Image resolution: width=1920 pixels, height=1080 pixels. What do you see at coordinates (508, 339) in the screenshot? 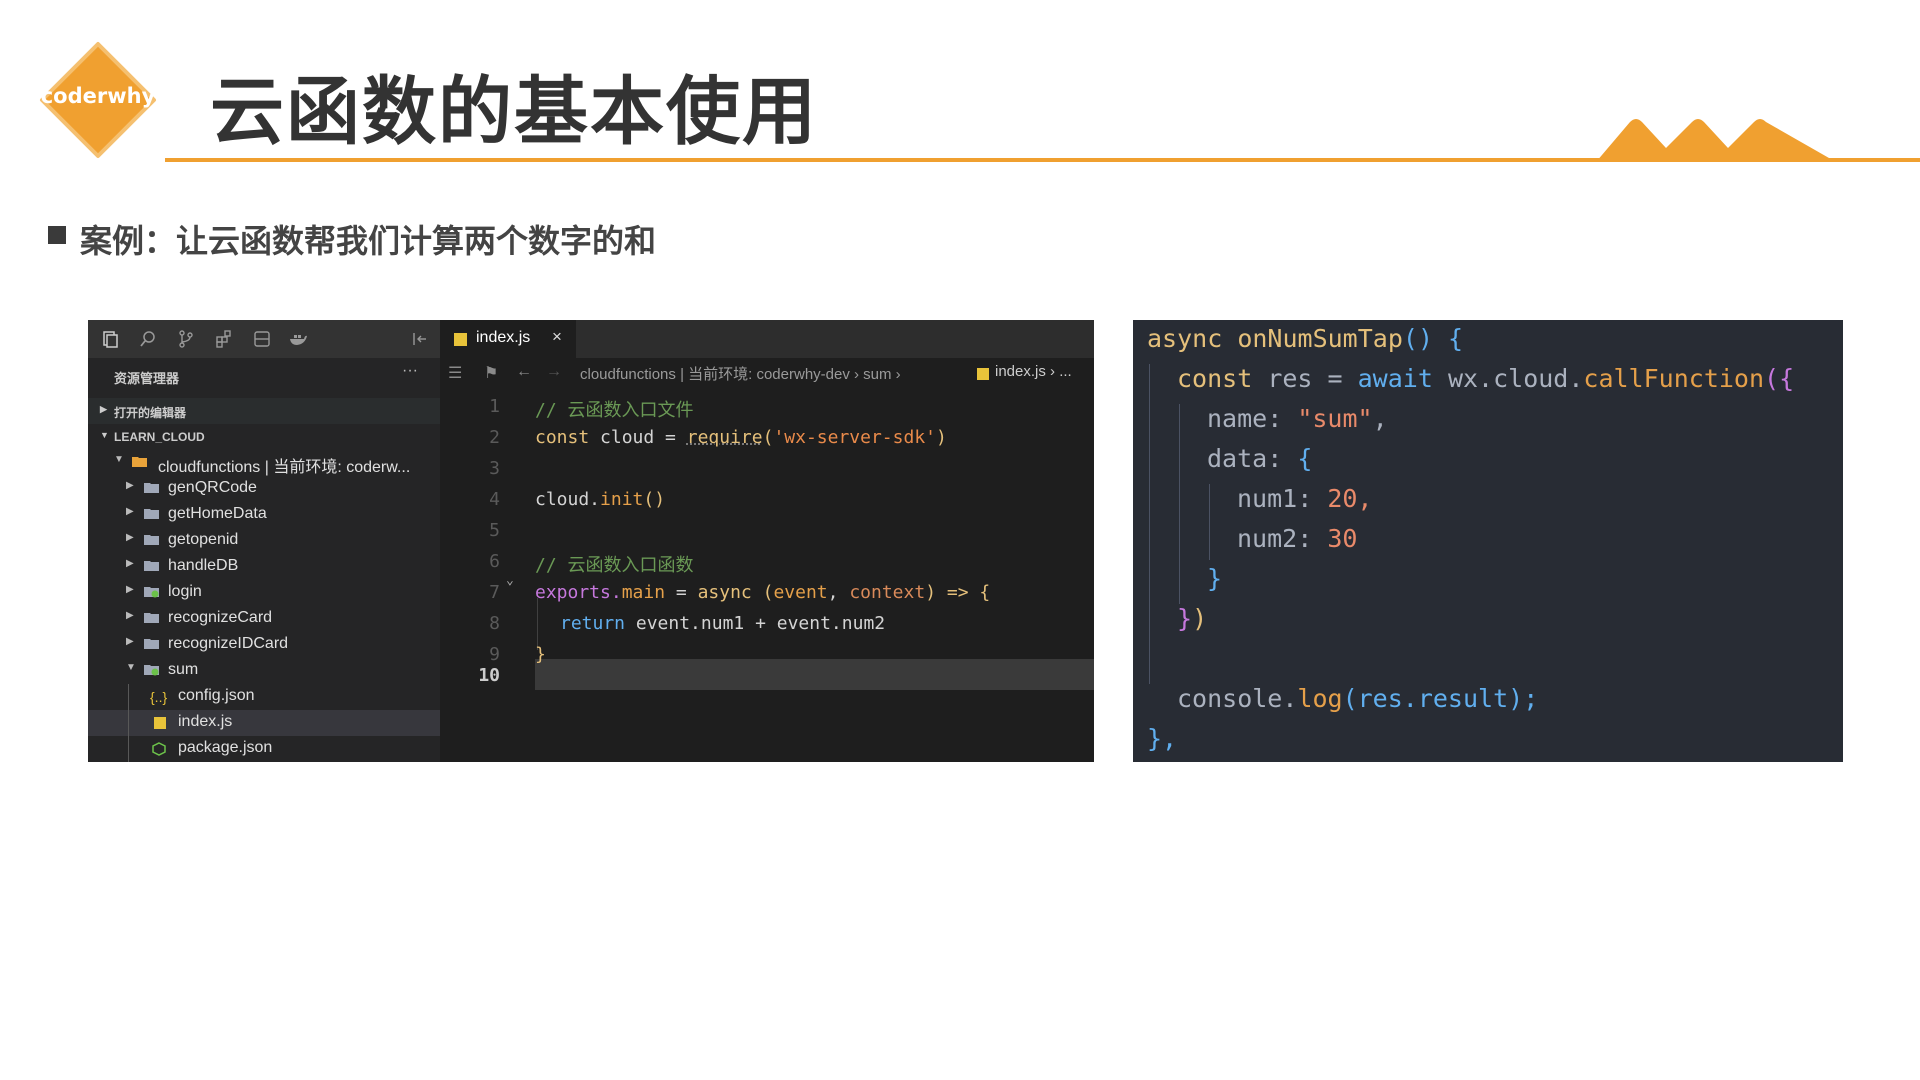
I see `tab-index-js: index.js ×` at bounding box center [508, 339].